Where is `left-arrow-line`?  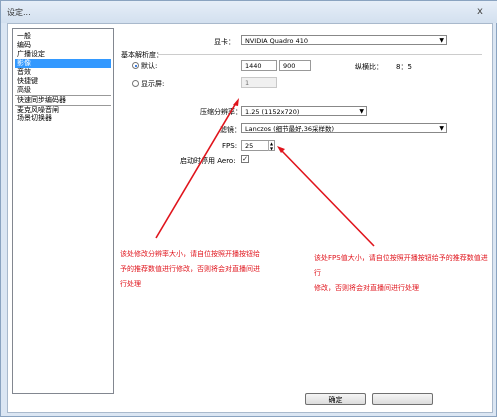 left-arrow-line is located at coordinates (196, 170).